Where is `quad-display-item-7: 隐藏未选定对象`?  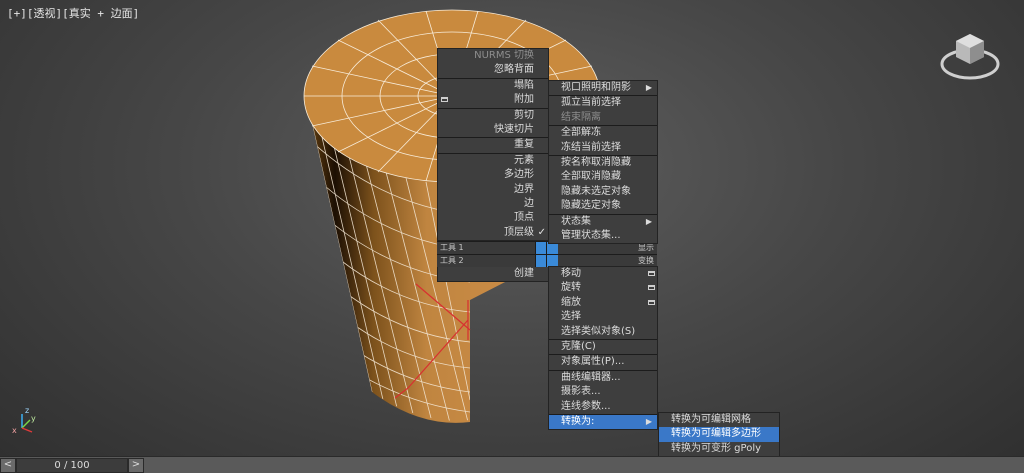
quad-display-item-7: 隐藏未选定对象 is located at coordinates (603, 192).